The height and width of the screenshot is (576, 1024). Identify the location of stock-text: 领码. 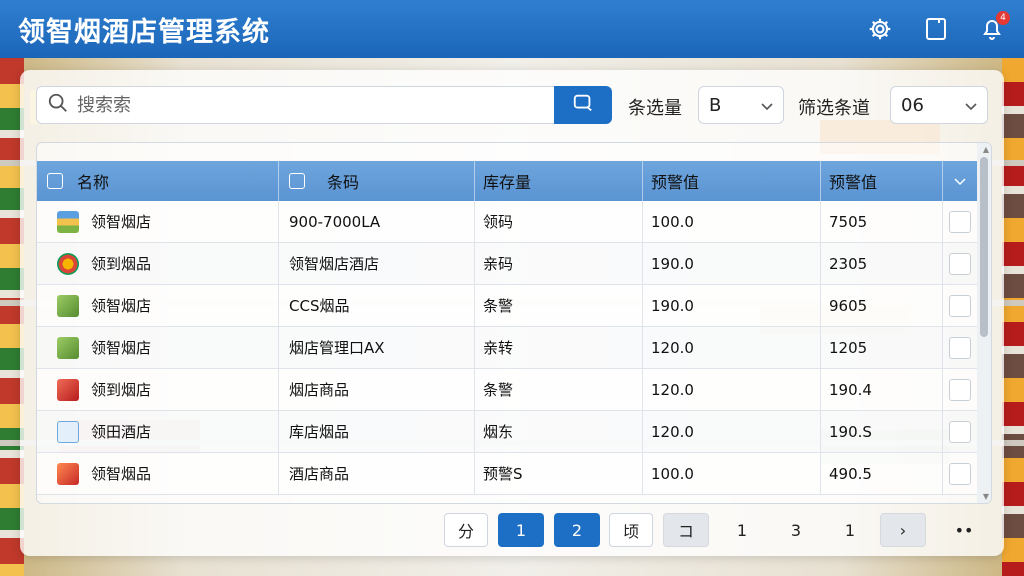
(498, 222).